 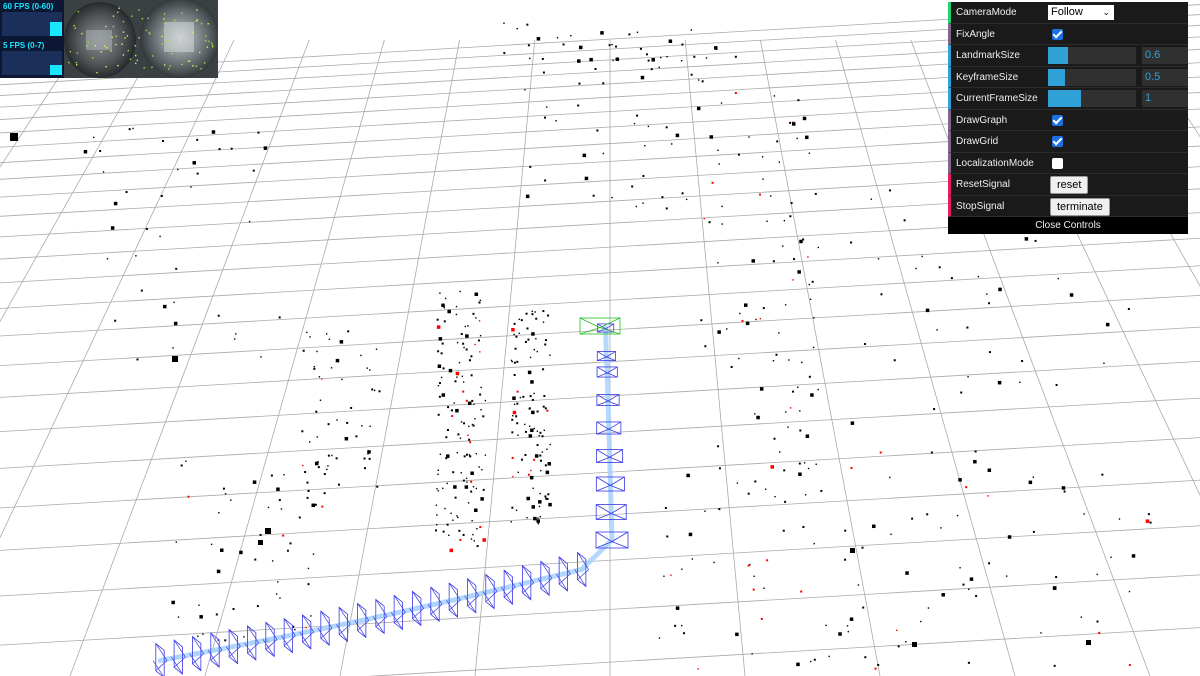 What do you see at coordinates (1092, 98) in the screenshot?
I see `current-frame-size-slider` at bounding box center [1092, 98].